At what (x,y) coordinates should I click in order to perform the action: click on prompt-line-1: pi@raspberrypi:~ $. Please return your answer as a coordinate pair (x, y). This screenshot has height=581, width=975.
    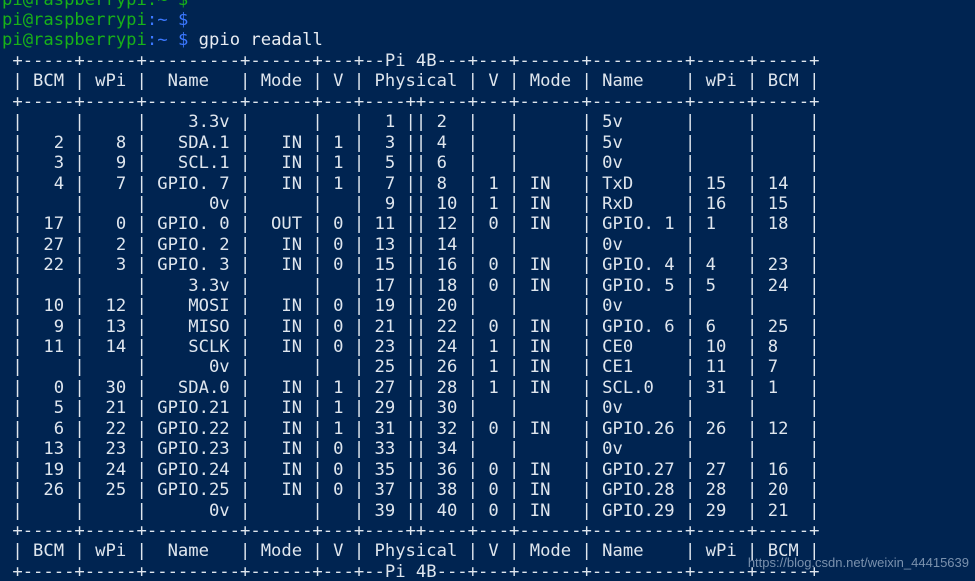
    Looking at the image, I should click on (487, 20).